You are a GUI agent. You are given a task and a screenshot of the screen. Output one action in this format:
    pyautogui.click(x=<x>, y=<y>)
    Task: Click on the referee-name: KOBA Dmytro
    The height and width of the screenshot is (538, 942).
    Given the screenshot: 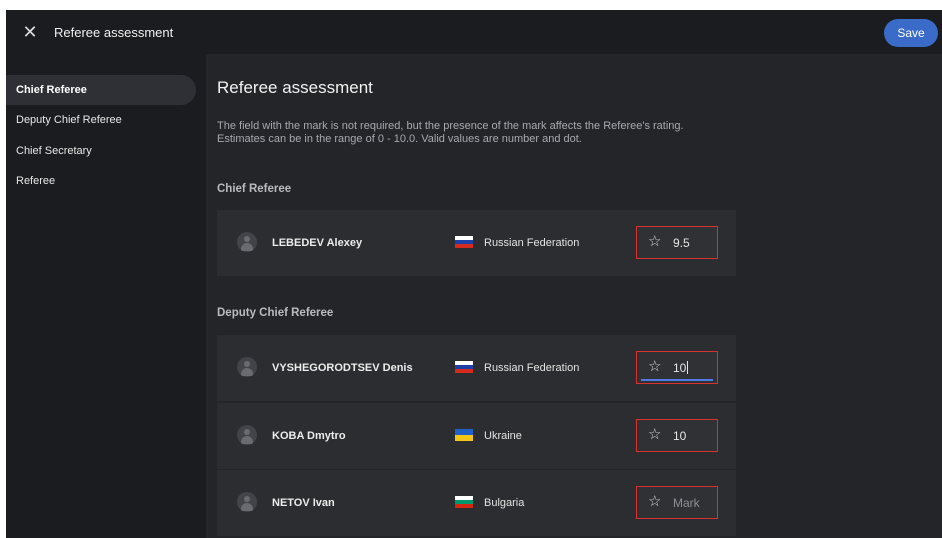 What is the action you would take?
    pyautogui.click(x=309, y=436)
    